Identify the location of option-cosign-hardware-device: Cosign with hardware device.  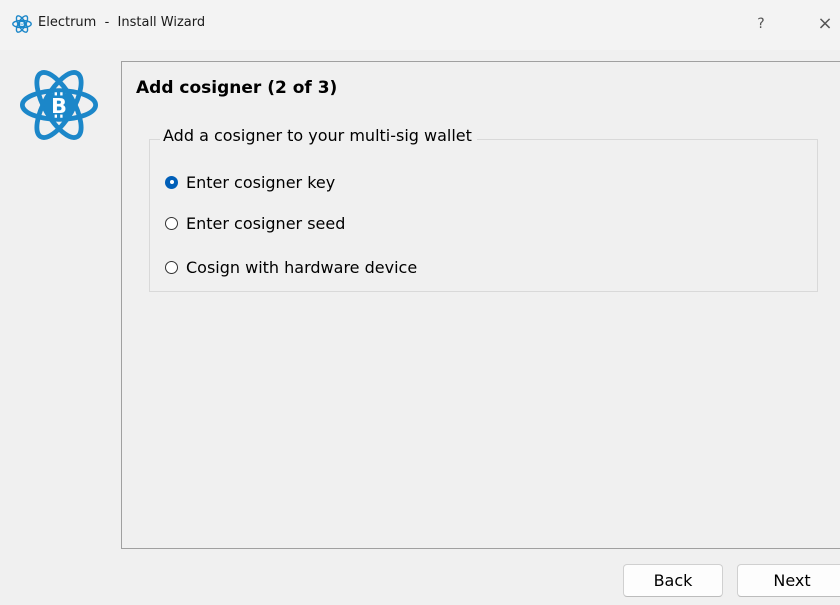
(291, 267).